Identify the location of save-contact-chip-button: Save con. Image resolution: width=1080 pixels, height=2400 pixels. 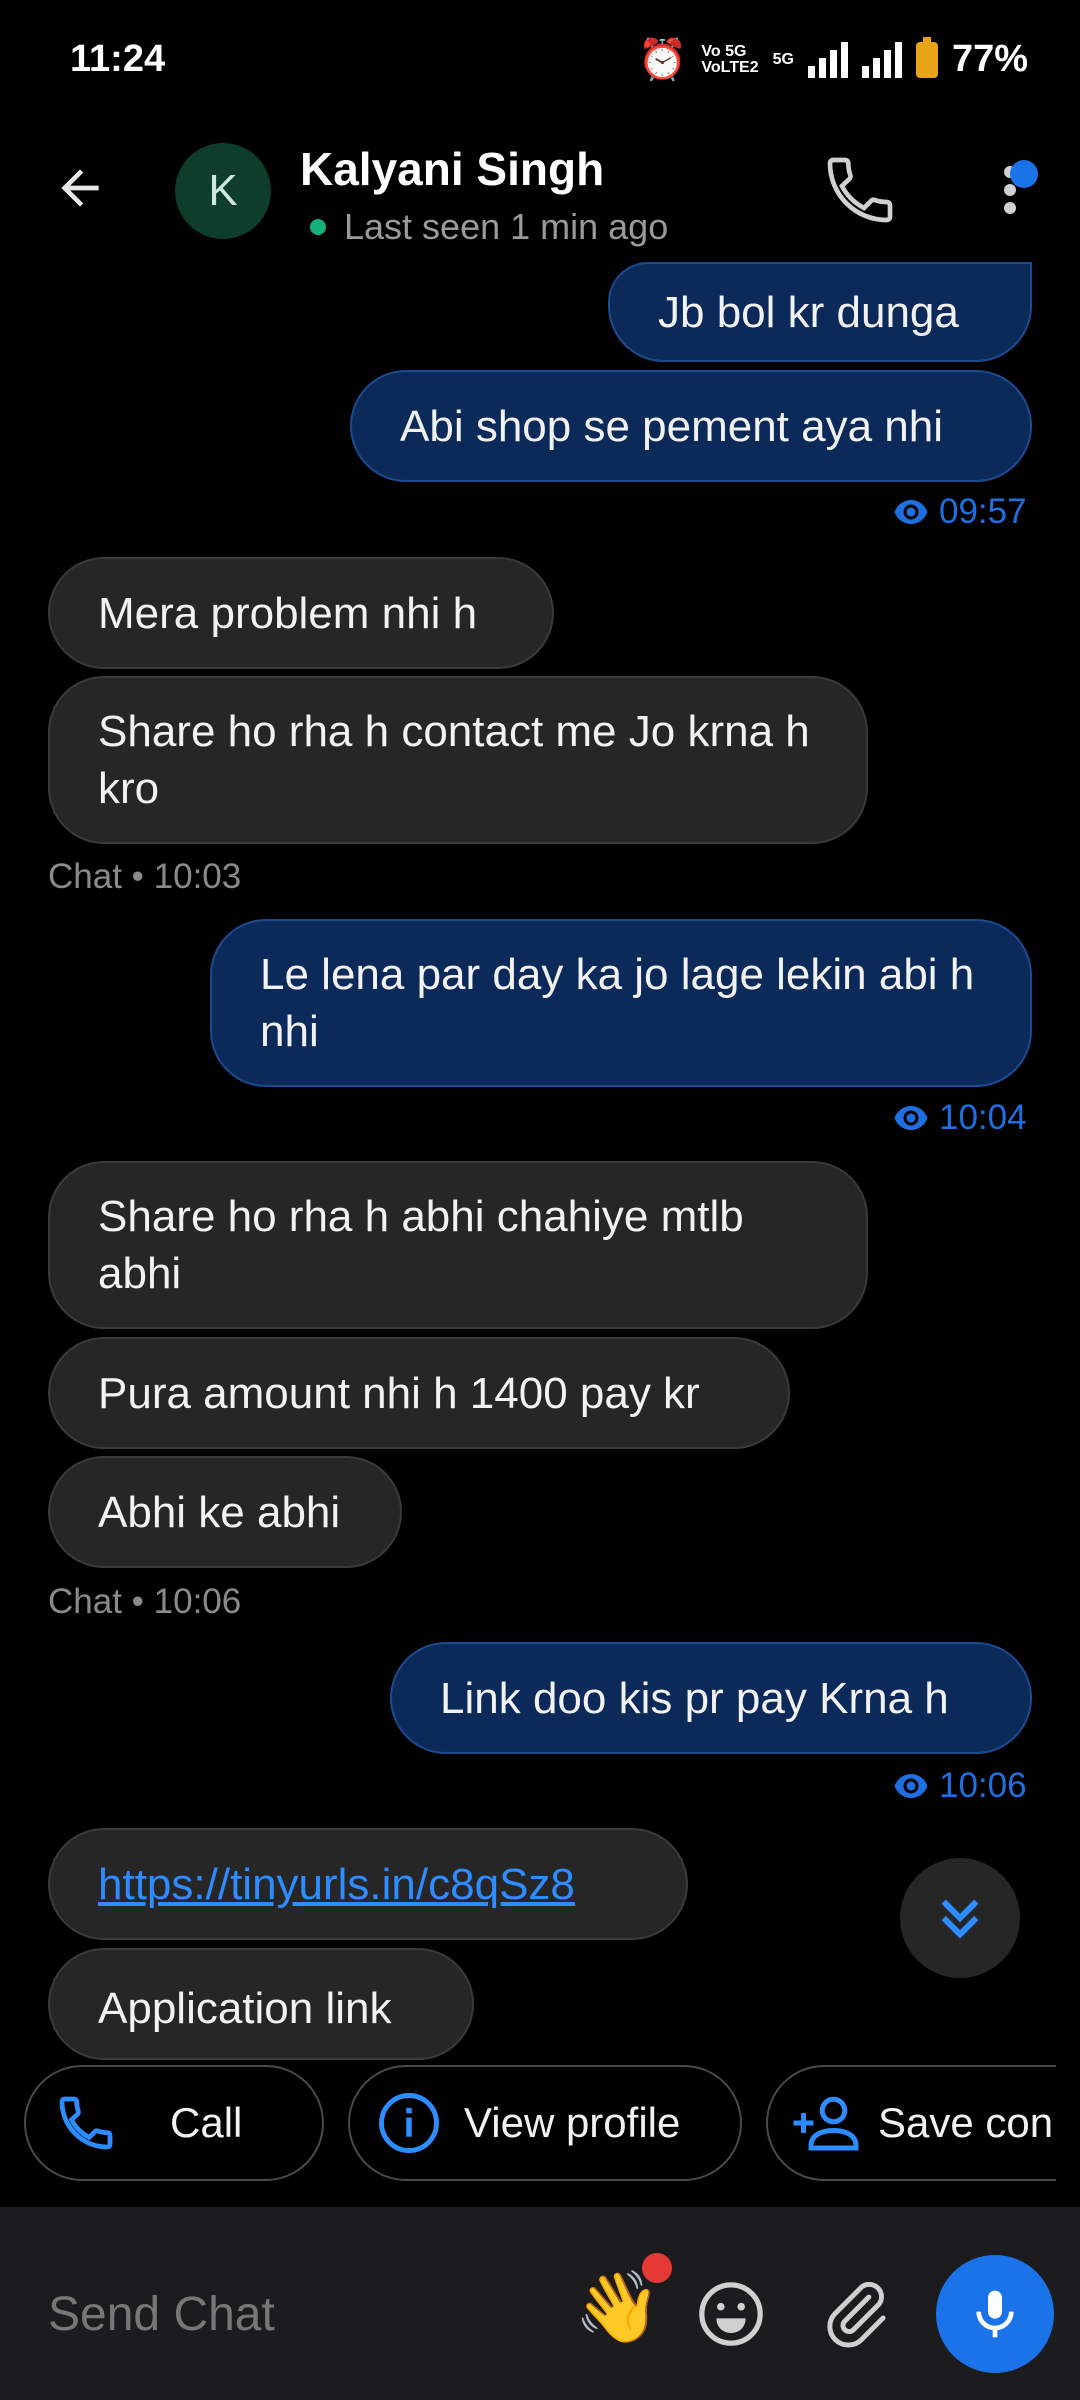
(911, 2123).